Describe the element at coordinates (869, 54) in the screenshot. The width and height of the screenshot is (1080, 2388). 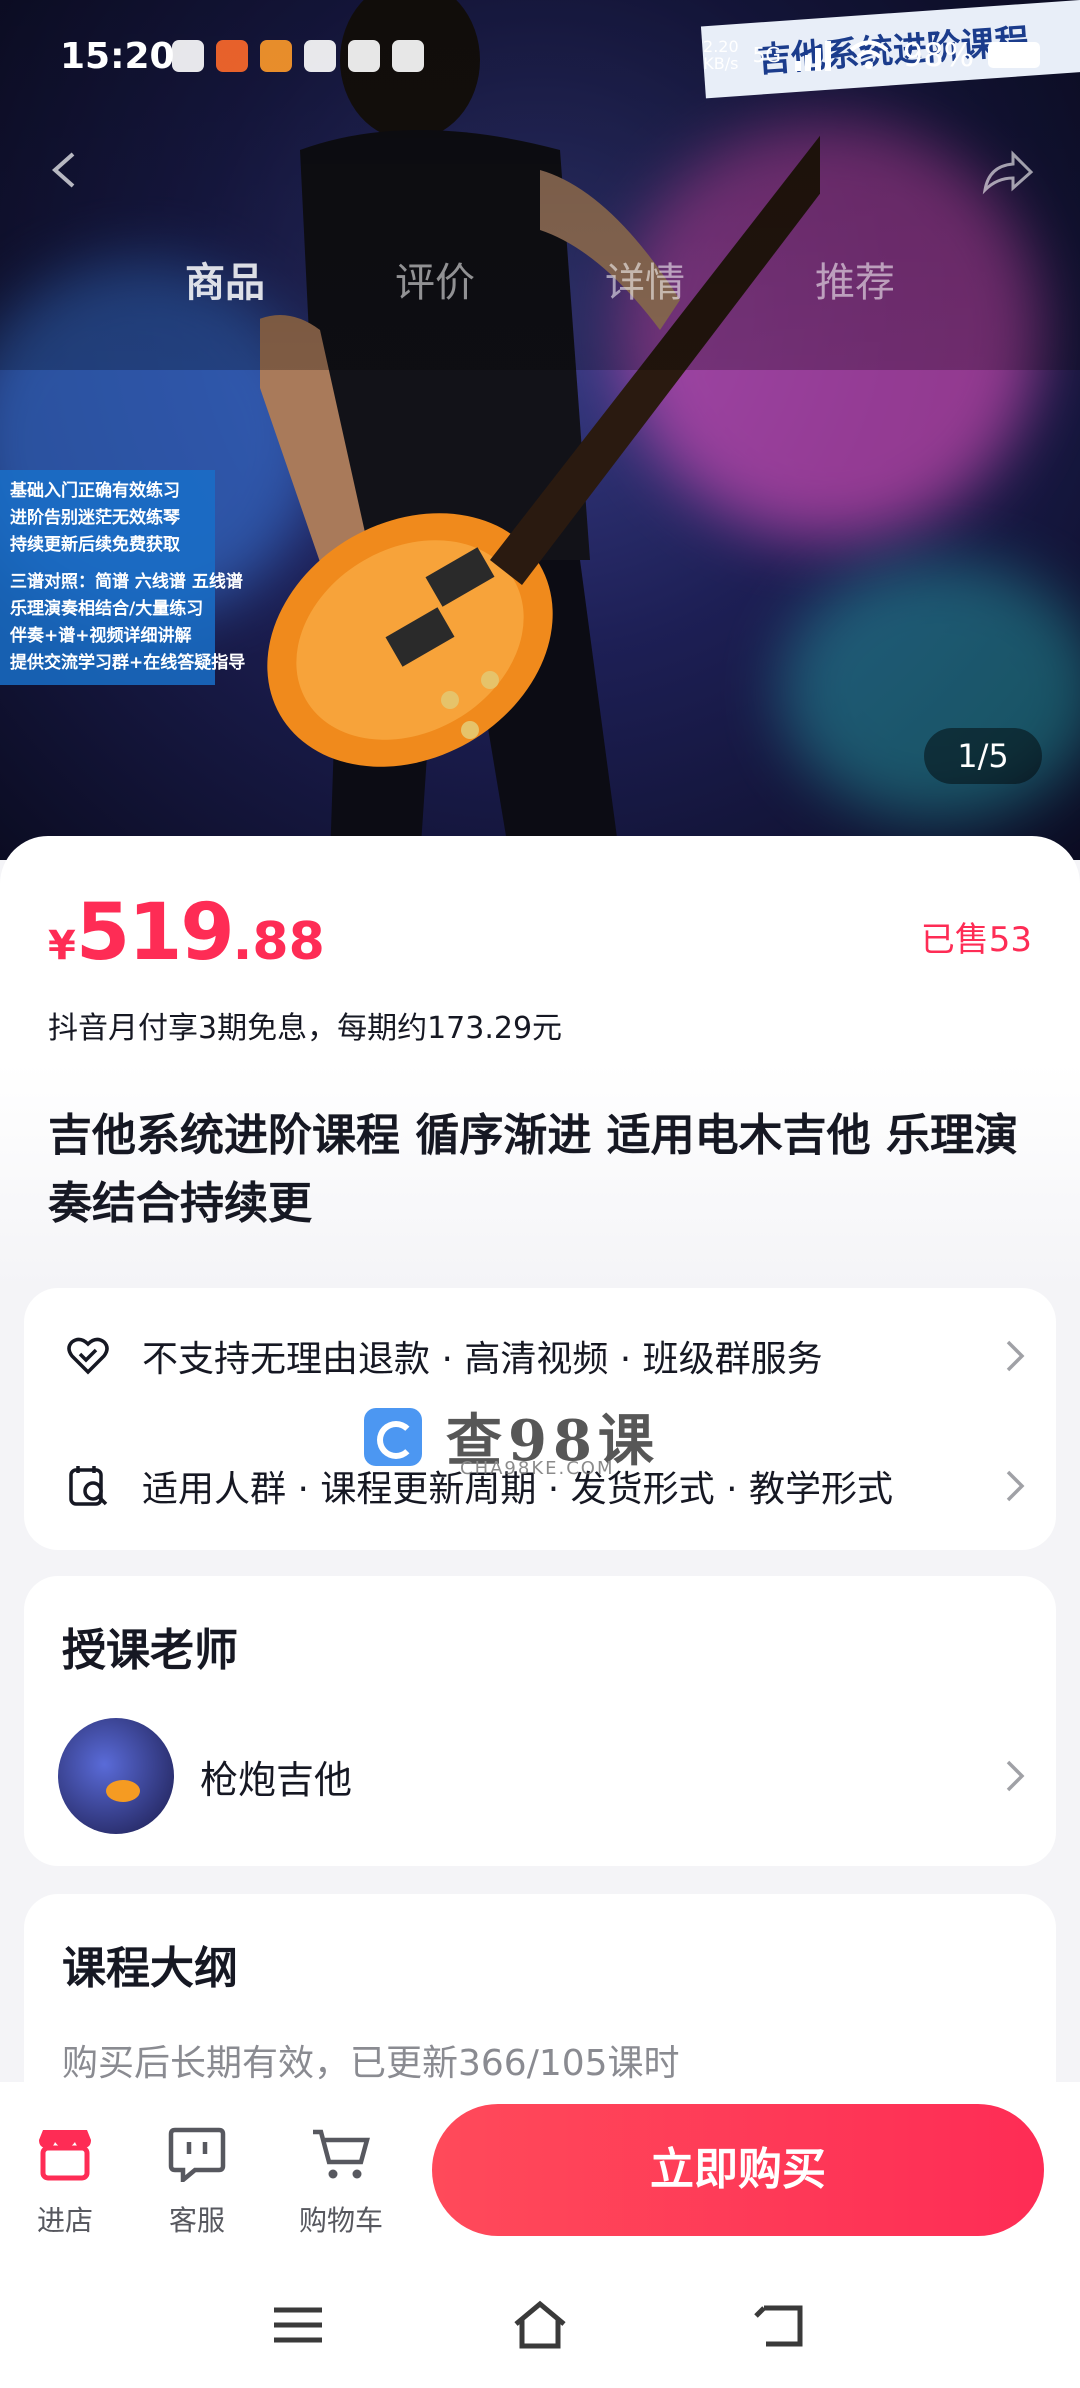
I see `wifi-icon` at that location.